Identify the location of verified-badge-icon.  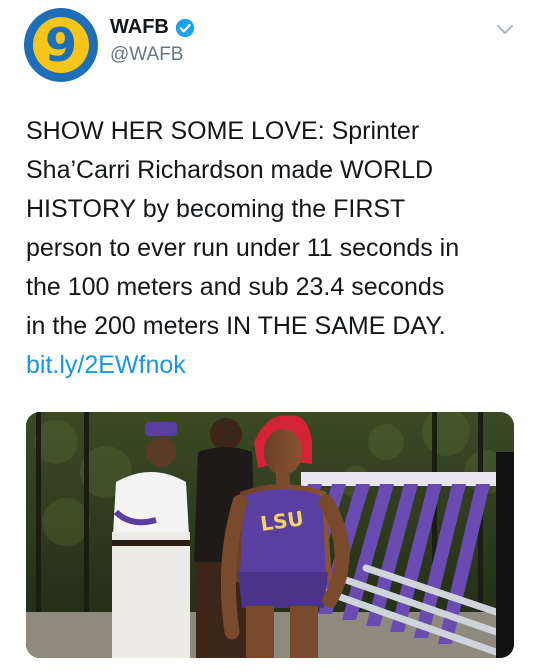
(185, 27).